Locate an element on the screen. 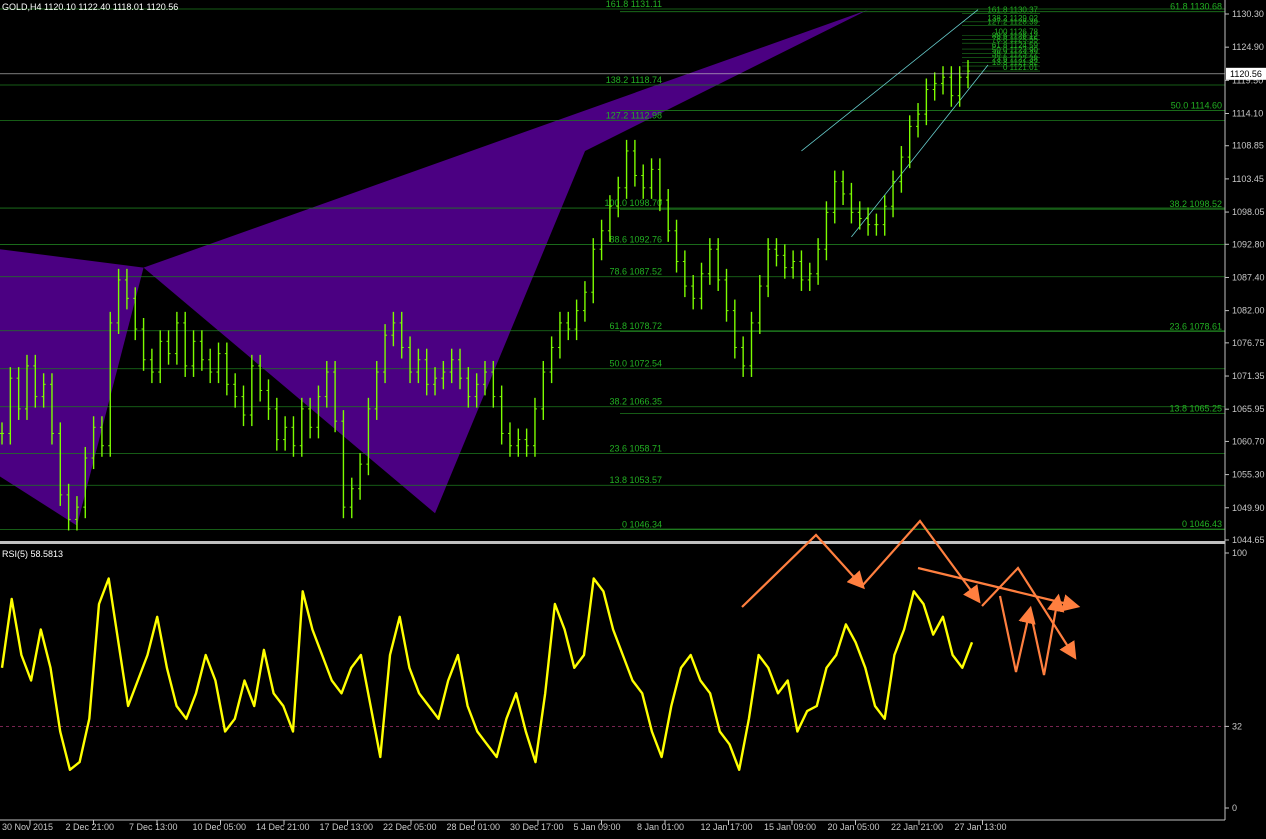 This screenshot has width=1266, height=839. fib-label-right: 0 1046.43 is located at coordinates (1202, 524).